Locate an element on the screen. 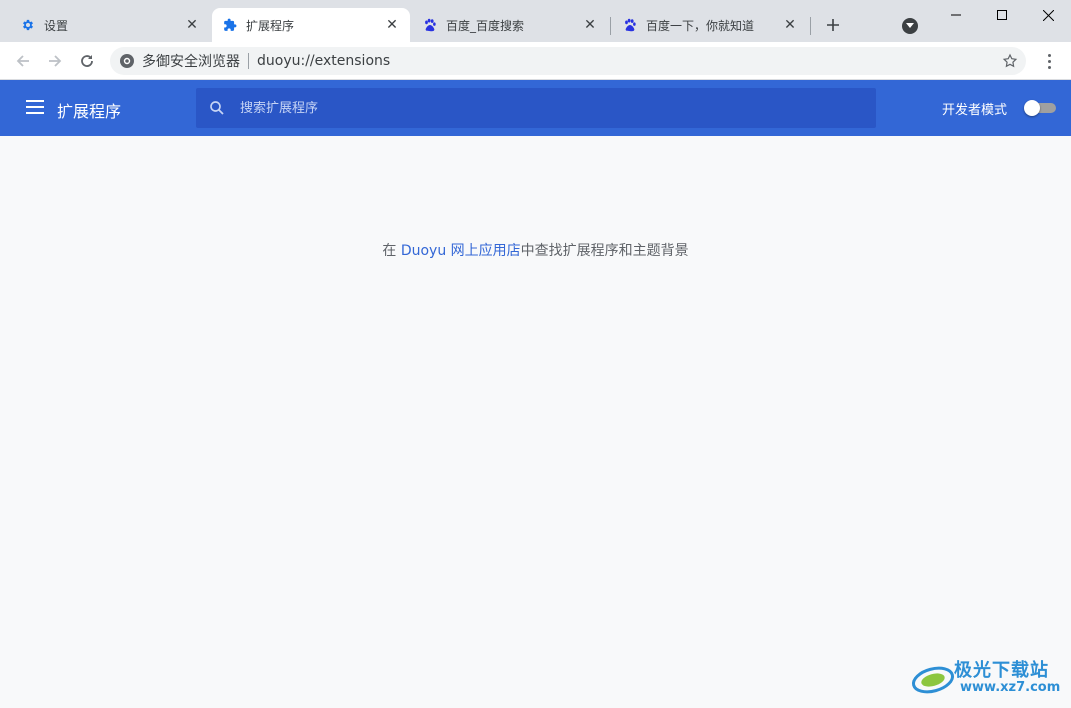 The width and height of the screenshot is (1071, 708). tab-title: 设置 is located at coordinates (56, 25).